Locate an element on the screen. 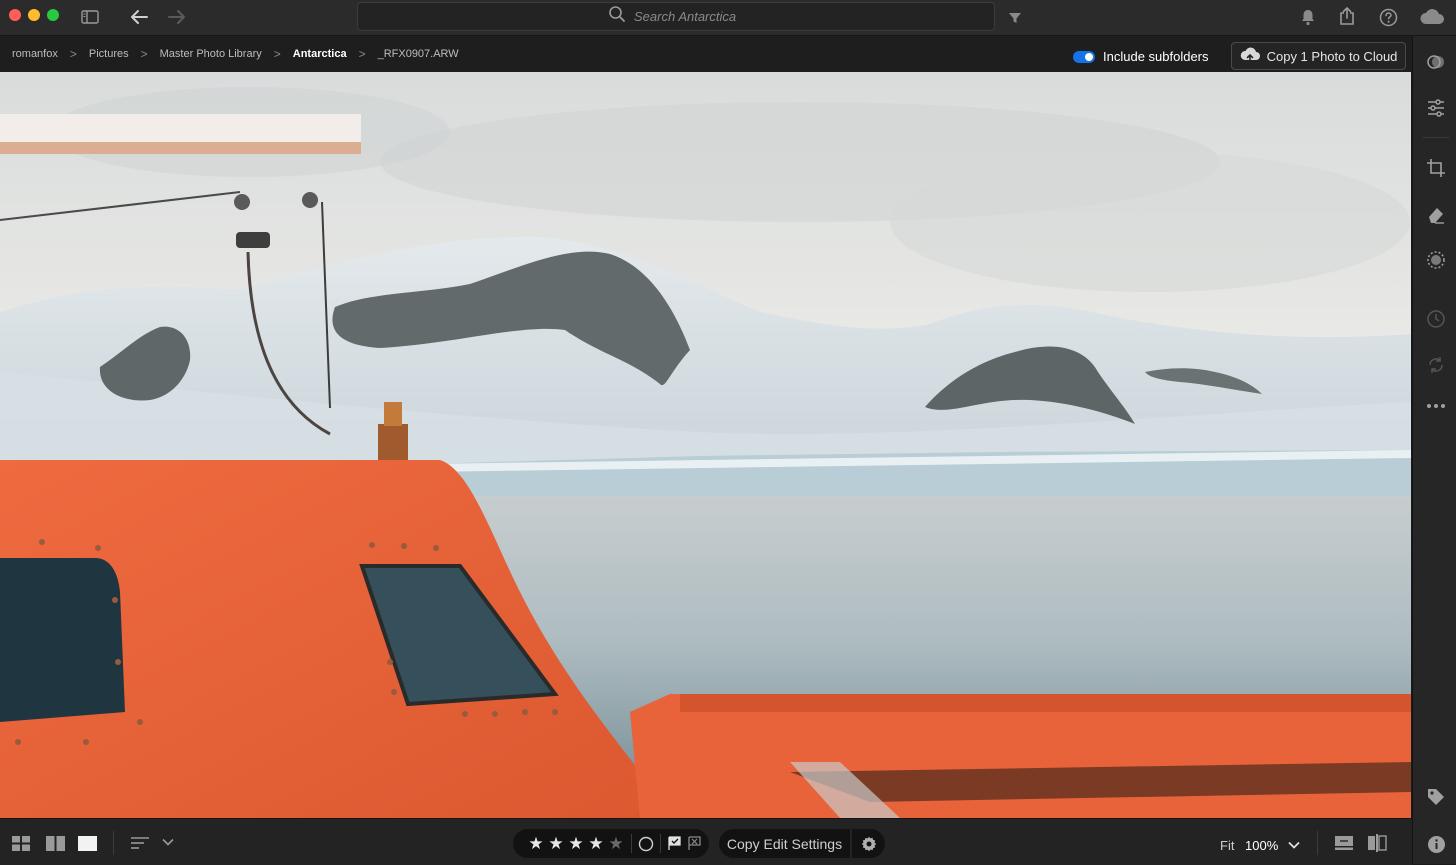 The image size is (1456, 865). back-arrow-icon is located at coordinates (139, 17).